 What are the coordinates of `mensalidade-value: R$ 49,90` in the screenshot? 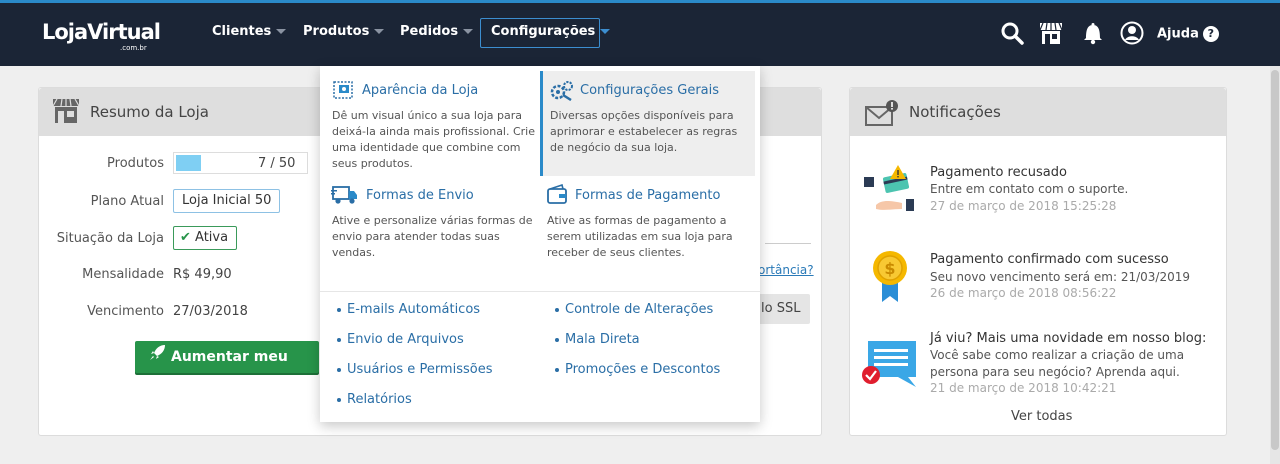 It's located at (202, 274).